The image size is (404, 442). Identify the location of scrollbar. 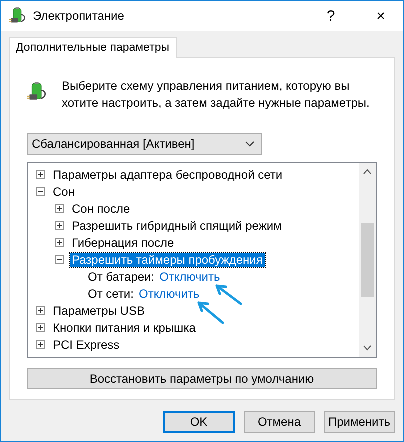
(367, 260).